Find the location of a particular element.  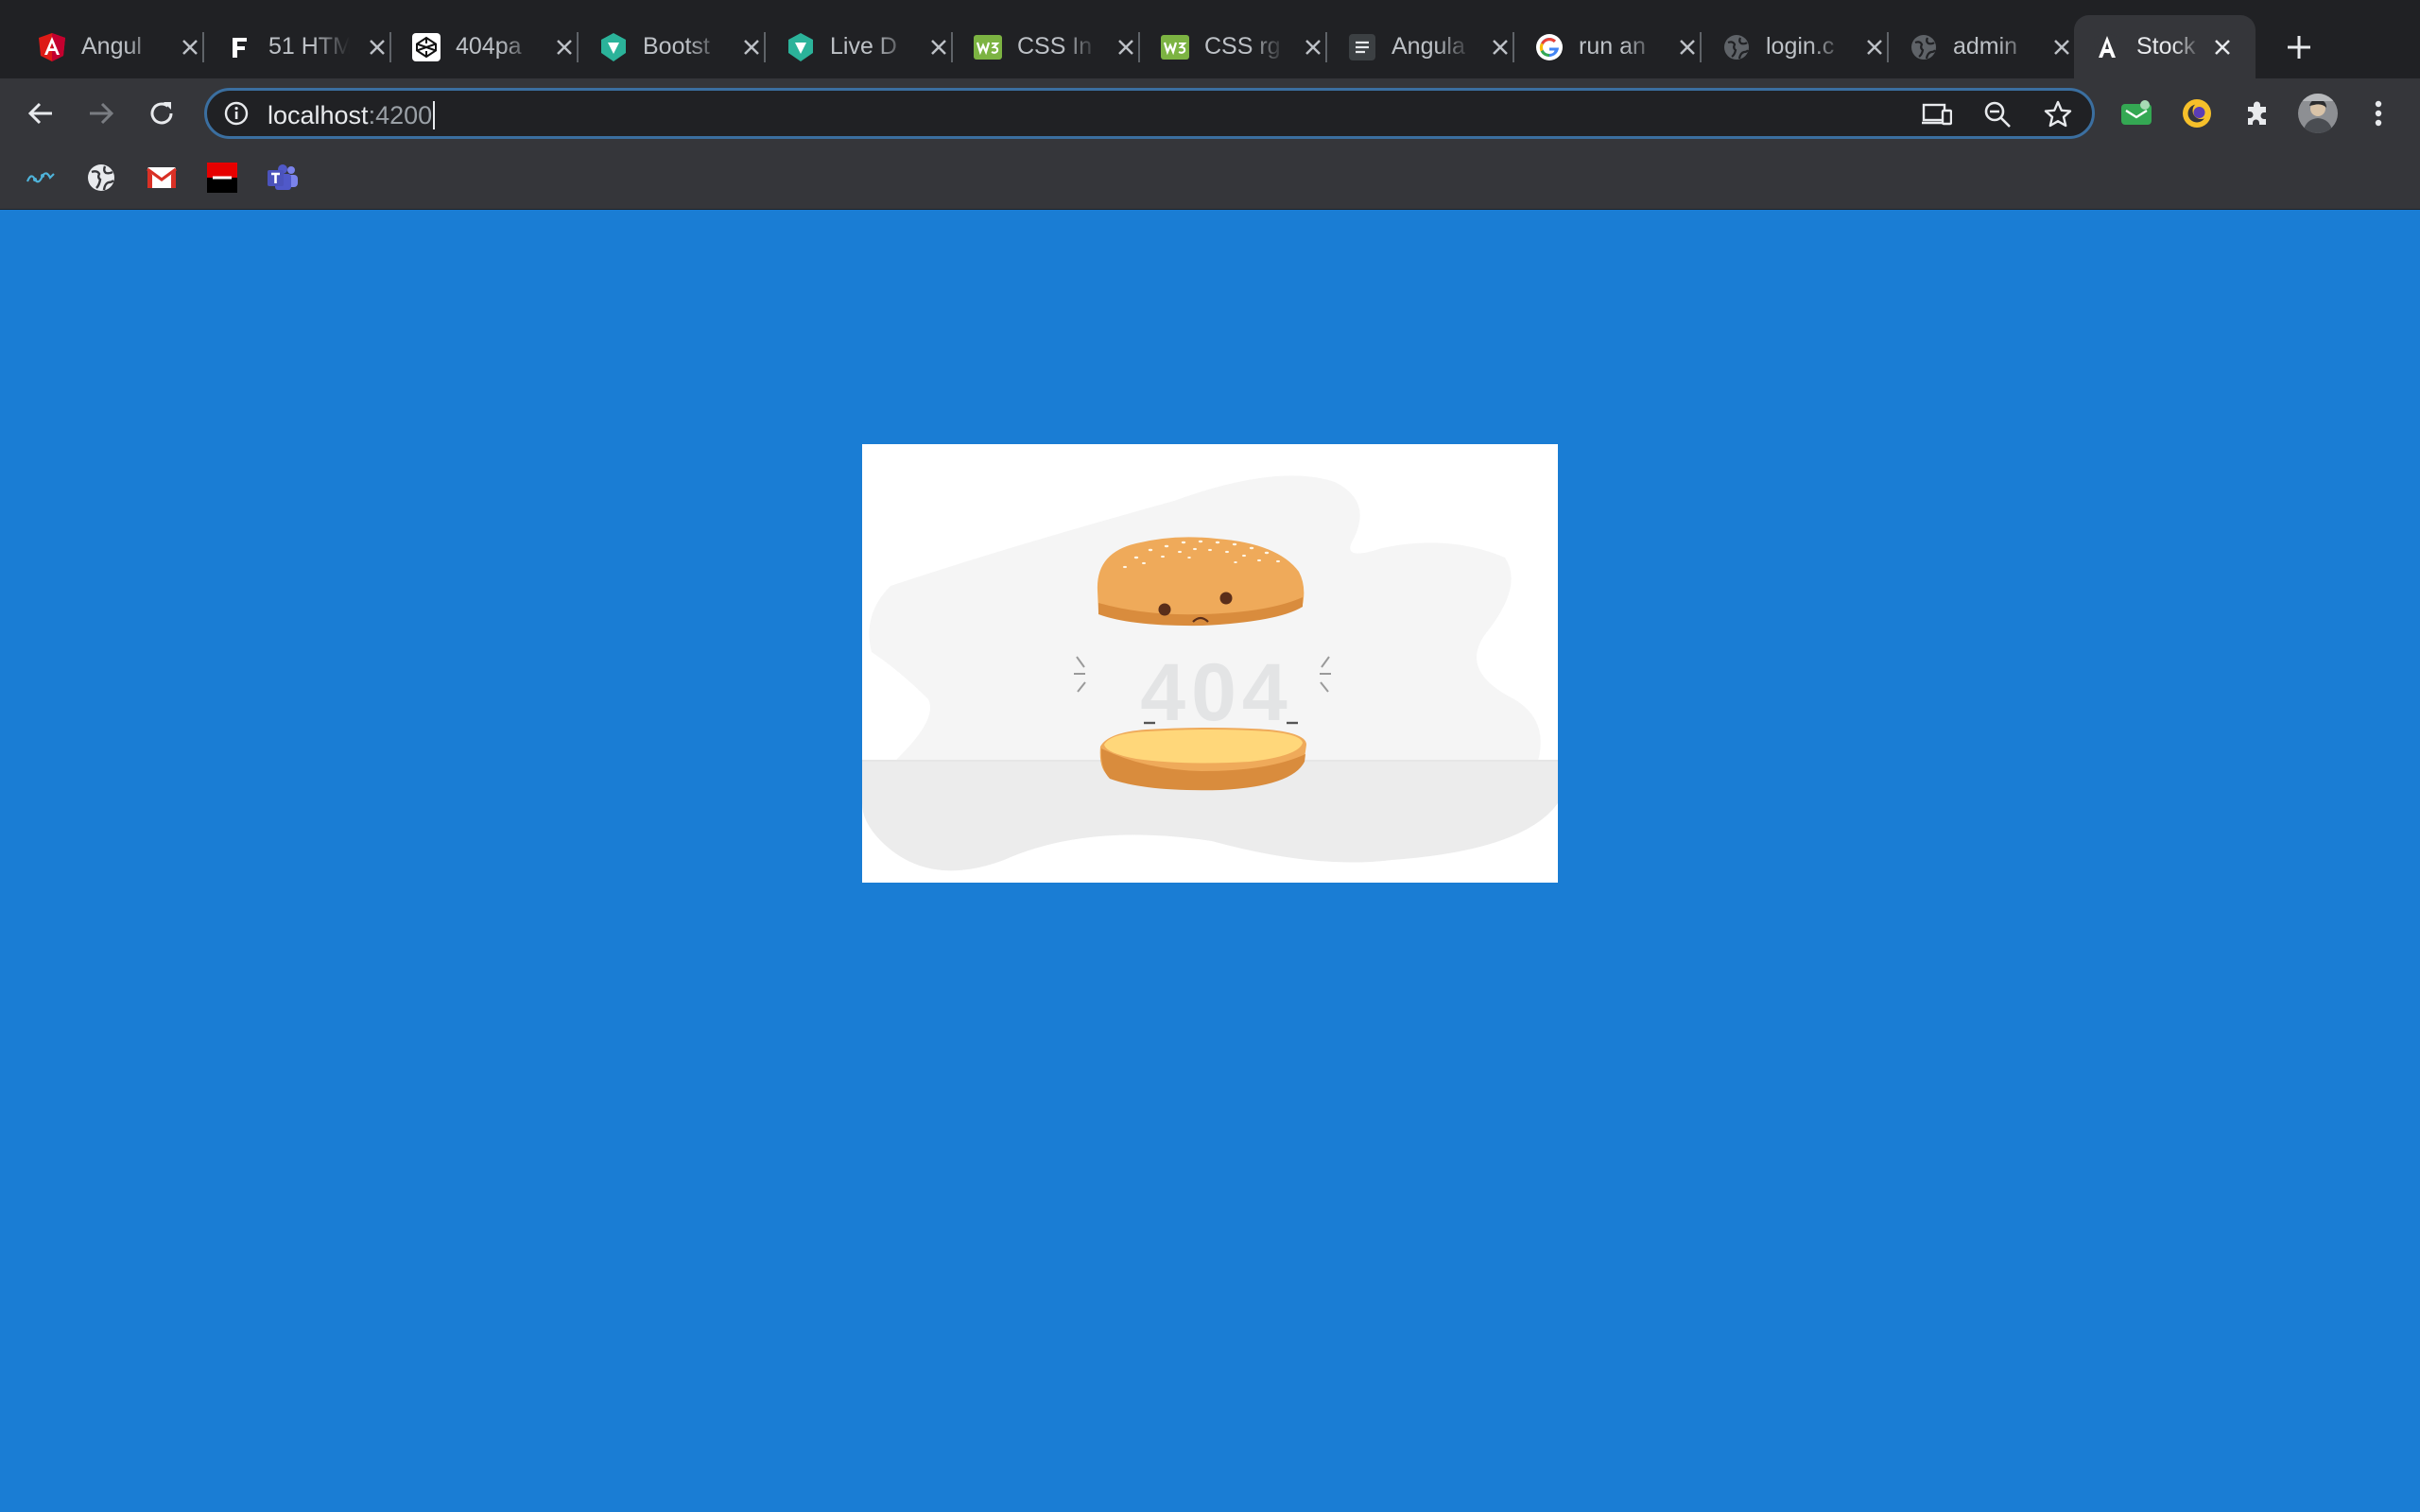

browser-tab: CSS rg is located at coordinates (1244, 46).